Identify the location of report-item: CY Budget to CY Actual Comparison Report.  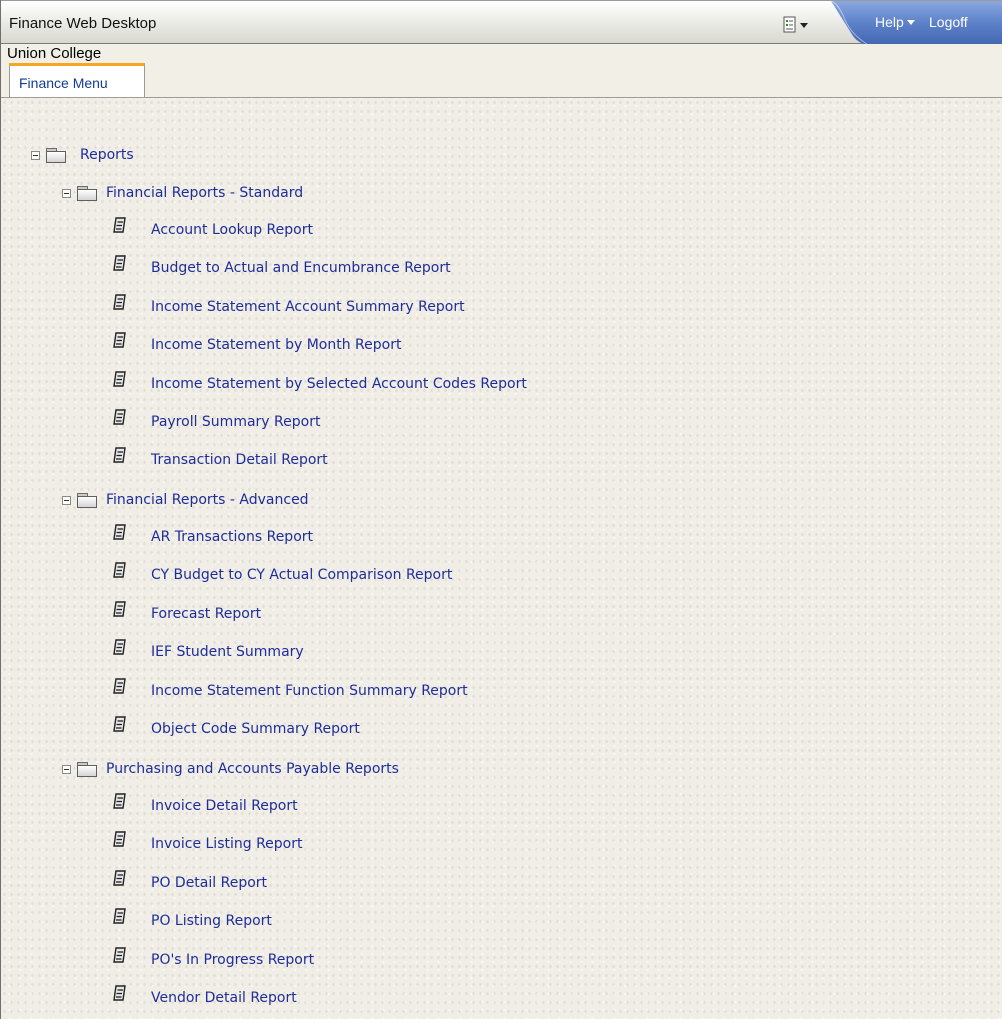
(282, 575).